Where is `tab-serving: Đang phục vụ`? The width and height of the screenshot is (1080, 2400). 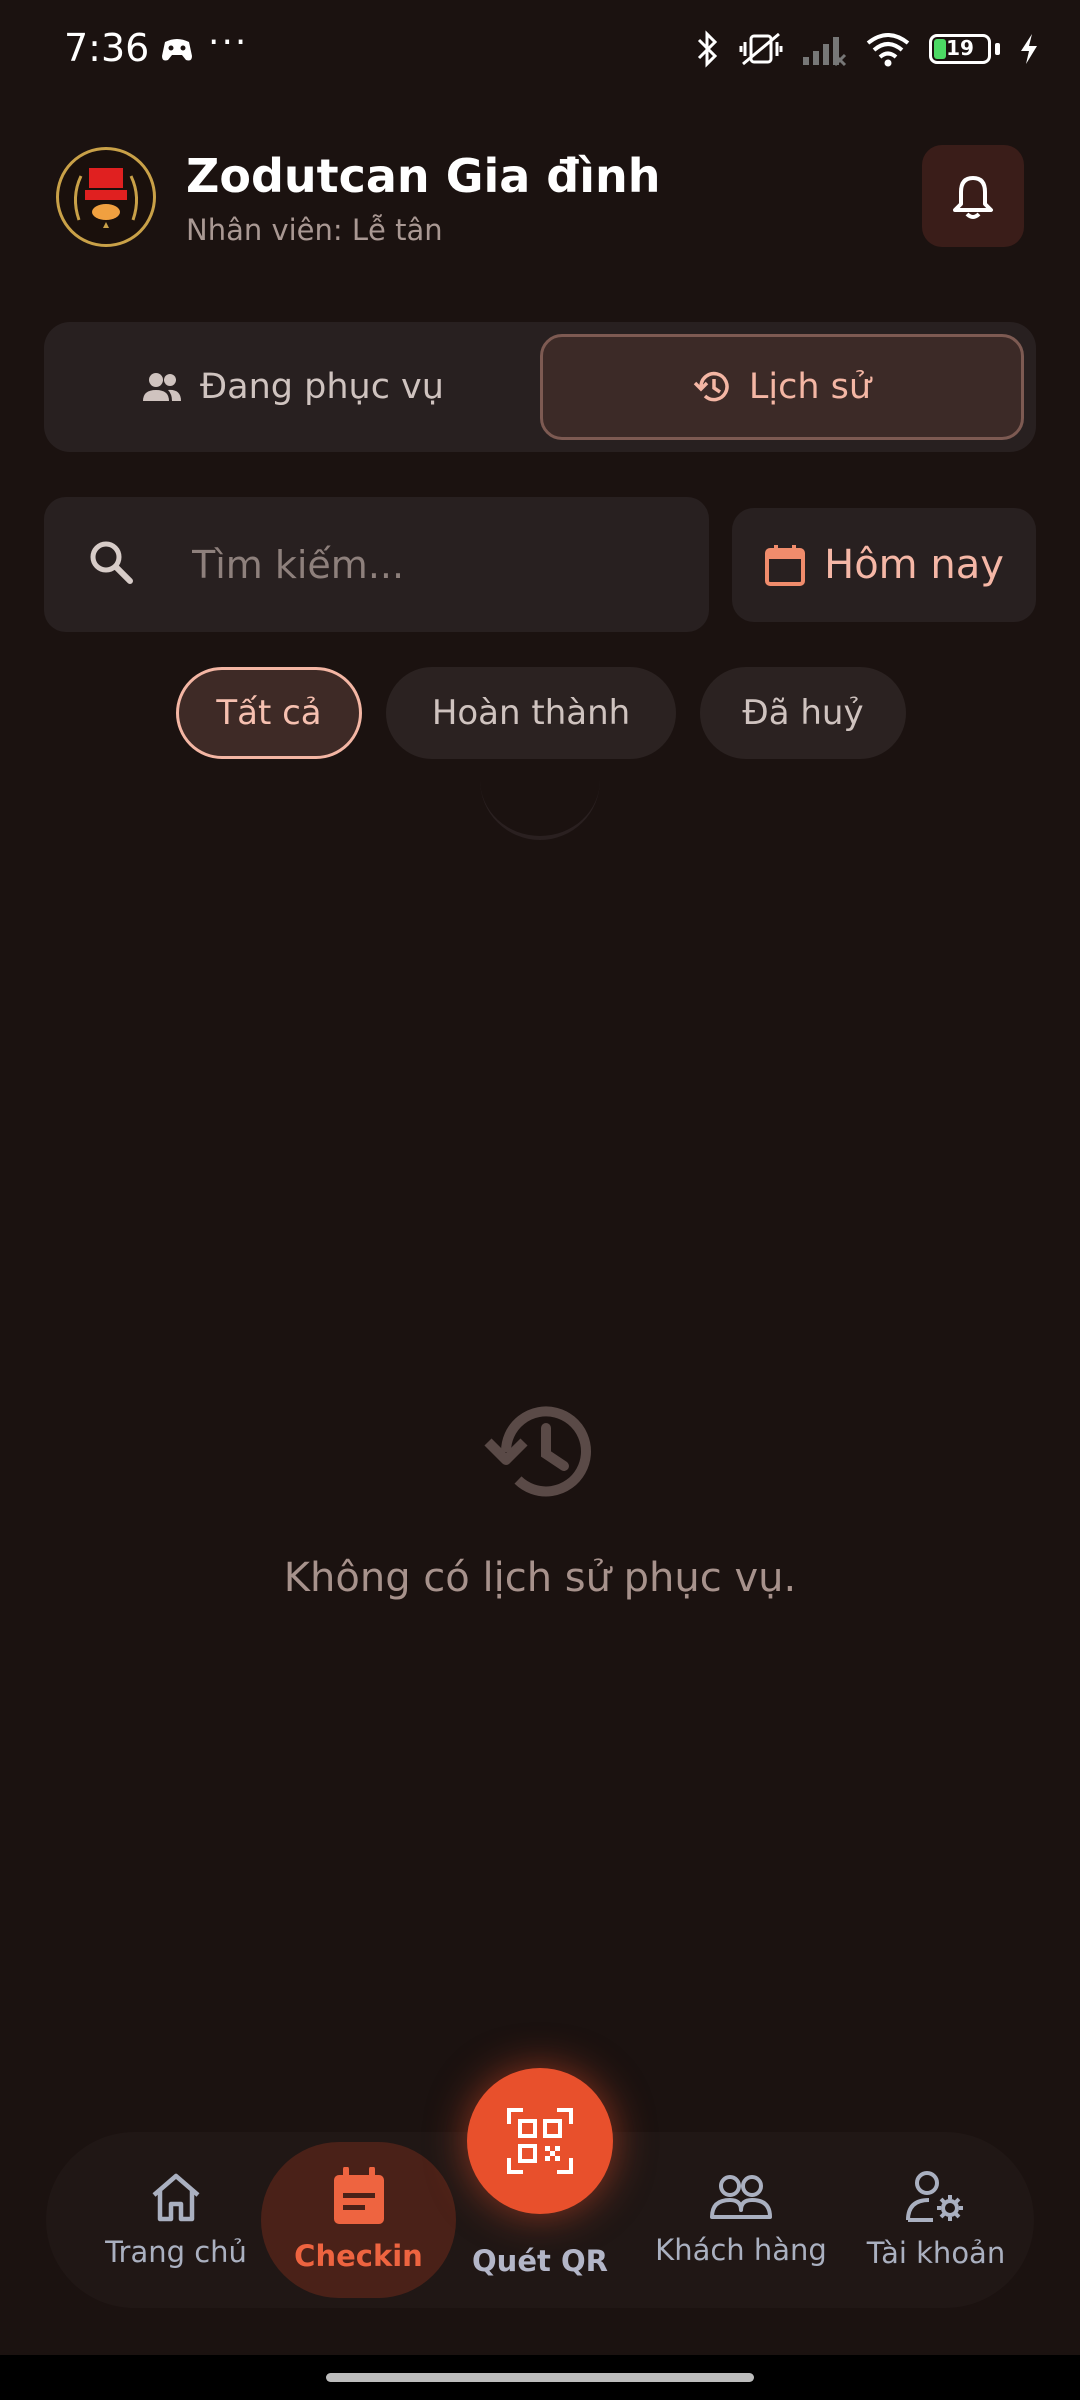 tab-serving: Đang phục vụ is located at coordinates (293, 387).